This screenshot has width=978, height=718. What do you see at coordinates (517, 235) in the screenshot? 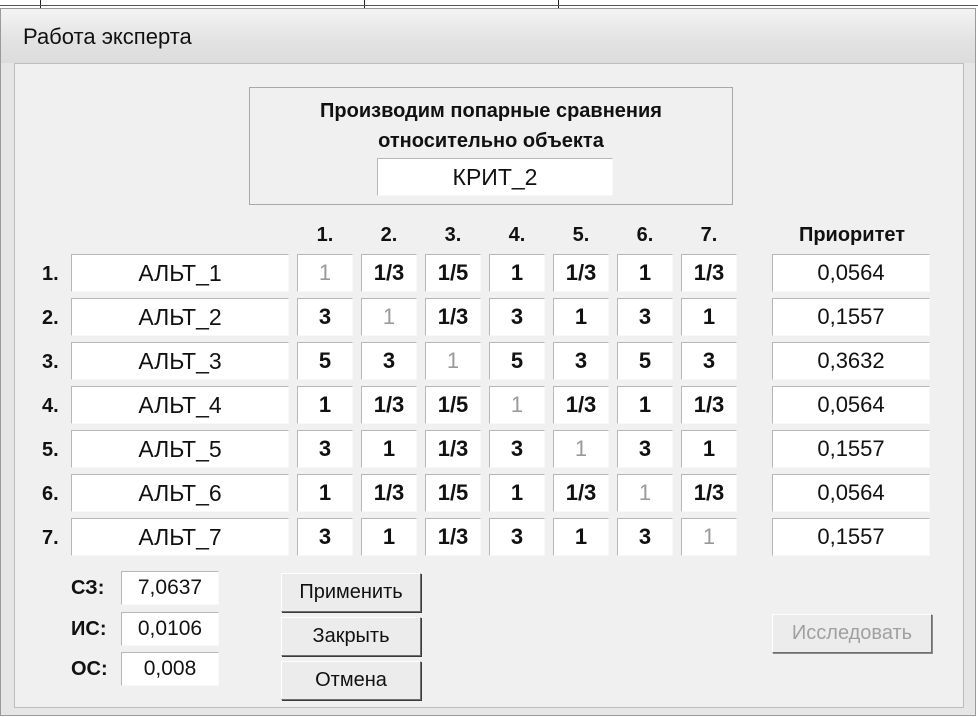
I see `column-header: 4.` at bounding box center [517, 235].